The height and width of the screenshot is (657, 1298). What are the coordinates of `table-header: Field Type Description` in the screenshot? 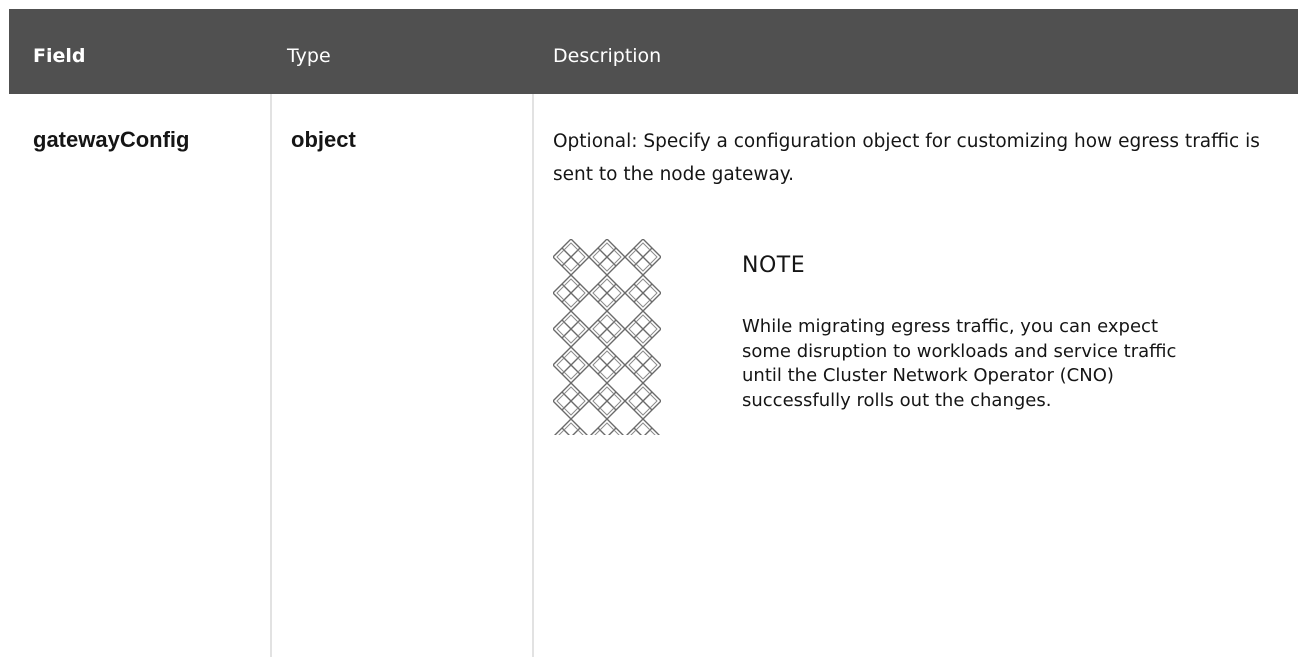 It's located at (653, 51).